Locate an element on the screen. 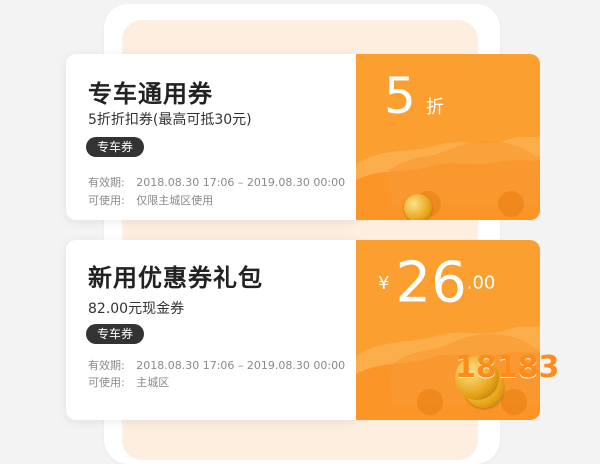  coupon-value-panel: 5折 is located at coordinates (448, 137).